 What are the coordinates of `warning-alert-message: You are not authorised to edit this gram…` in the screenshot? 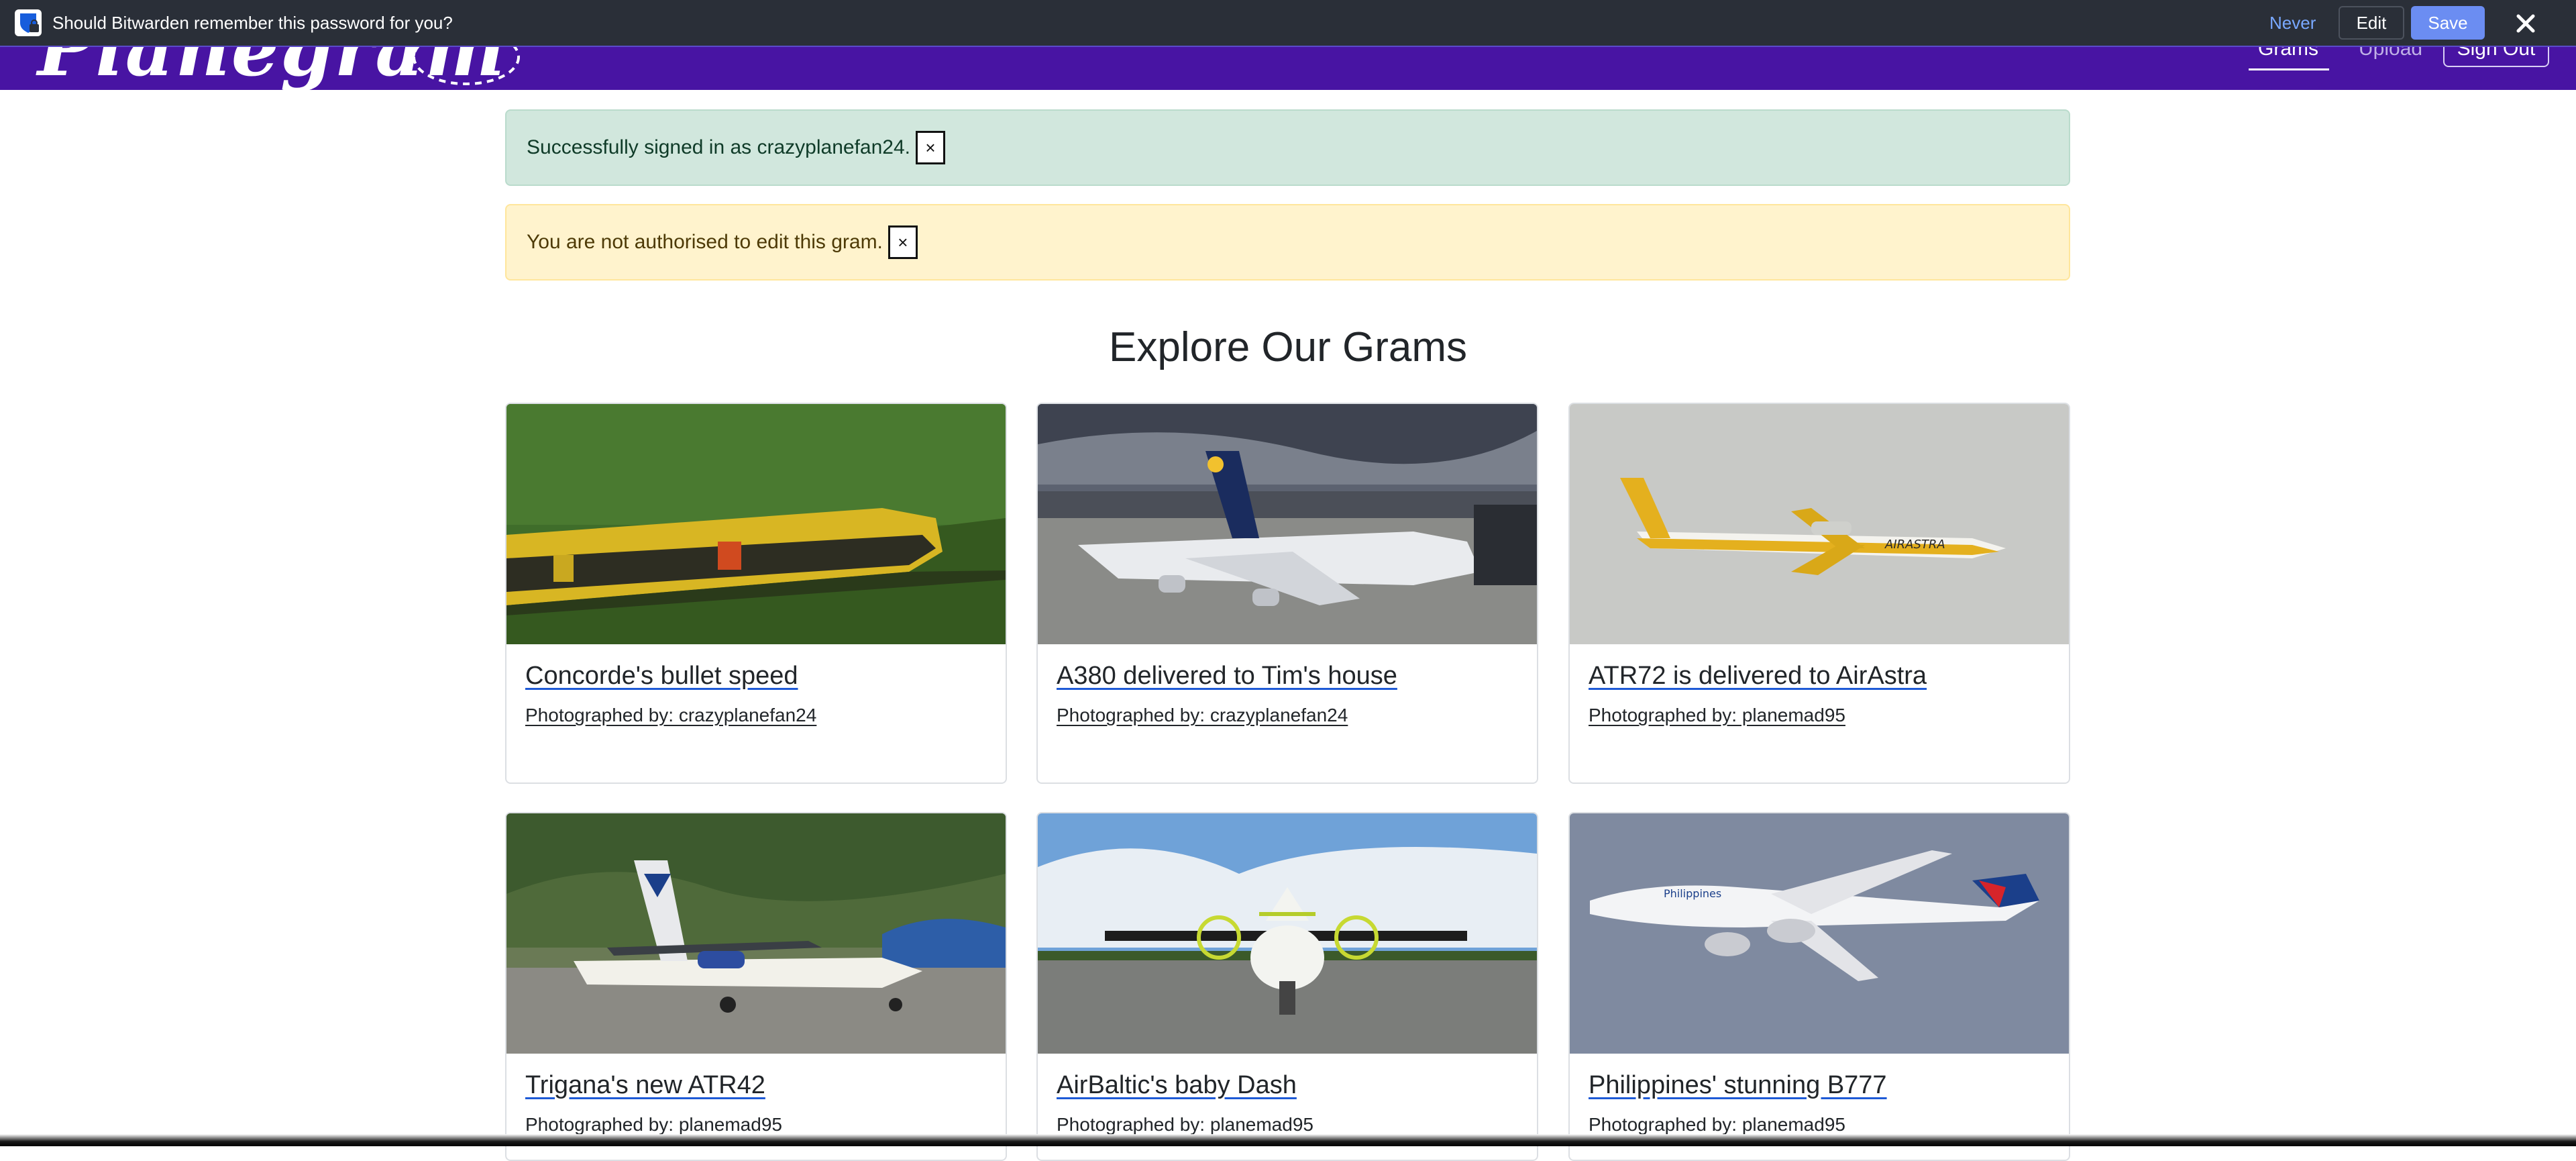 It's located at (705, 242).